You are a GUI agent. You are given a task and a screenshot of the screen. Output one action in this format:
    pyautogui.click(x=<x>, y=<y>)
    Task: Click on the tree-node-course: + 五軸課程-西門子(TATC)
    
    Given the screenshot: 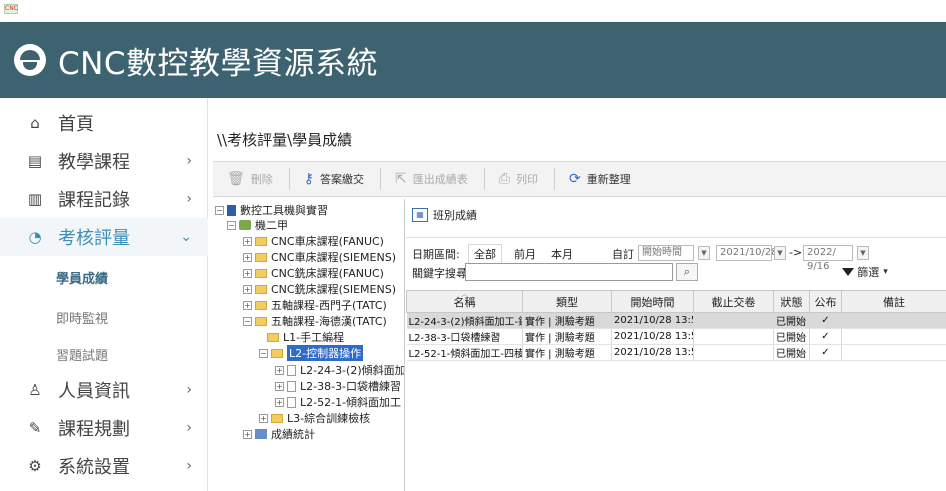 What is the action you would take?
    pyautogui.click(x=315, y=305)
    